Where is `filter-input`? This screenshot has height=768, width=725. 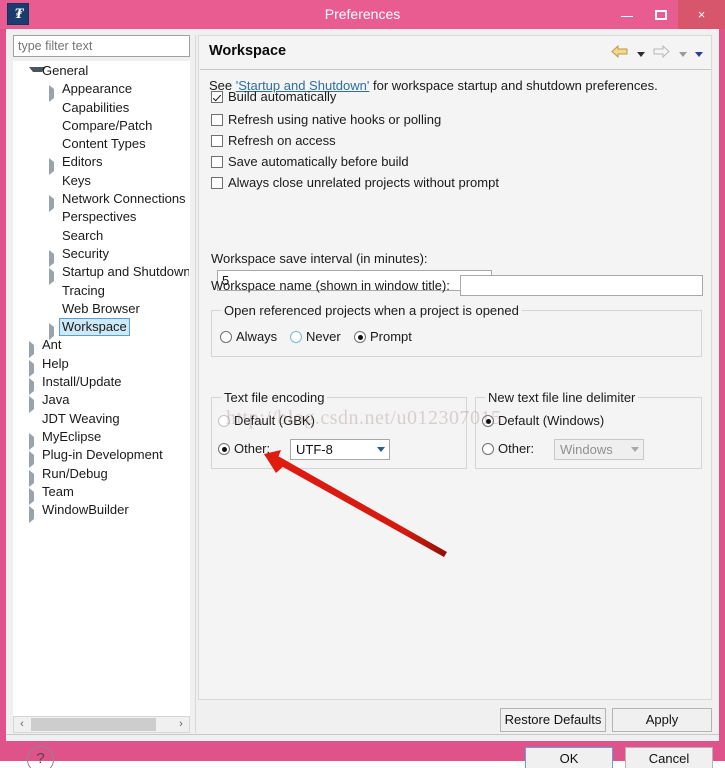 filter-input is located at coordinates (101, 46).